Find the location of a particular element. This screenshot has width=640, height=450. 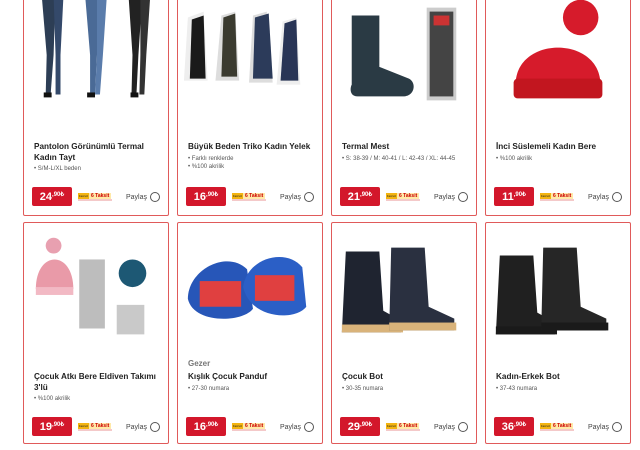

product-title: Kadın-Erkek Bot is located at coordinates (559, 376).